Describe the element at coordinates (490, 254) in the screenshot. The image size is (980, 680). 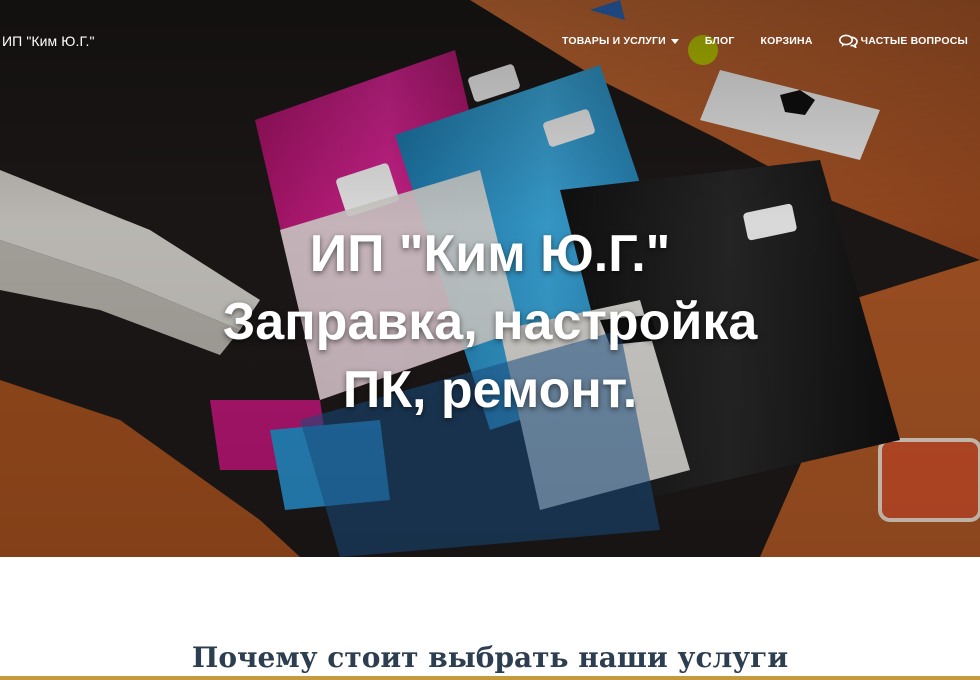
I see `hero-title-line-1: ИП "Ким Ю.Г."` at that location.